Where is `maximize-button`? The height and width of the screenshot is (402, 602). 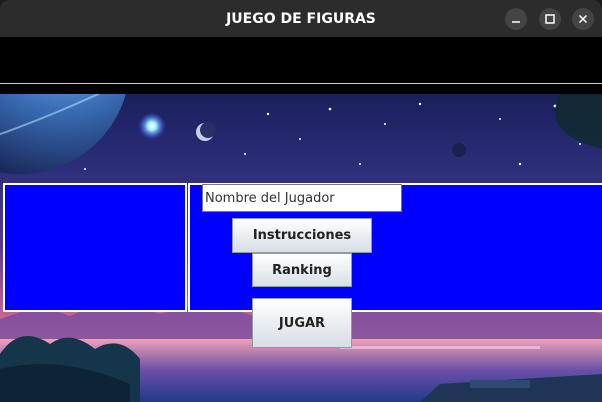 maximize-button is located at coordinates (550, 19).